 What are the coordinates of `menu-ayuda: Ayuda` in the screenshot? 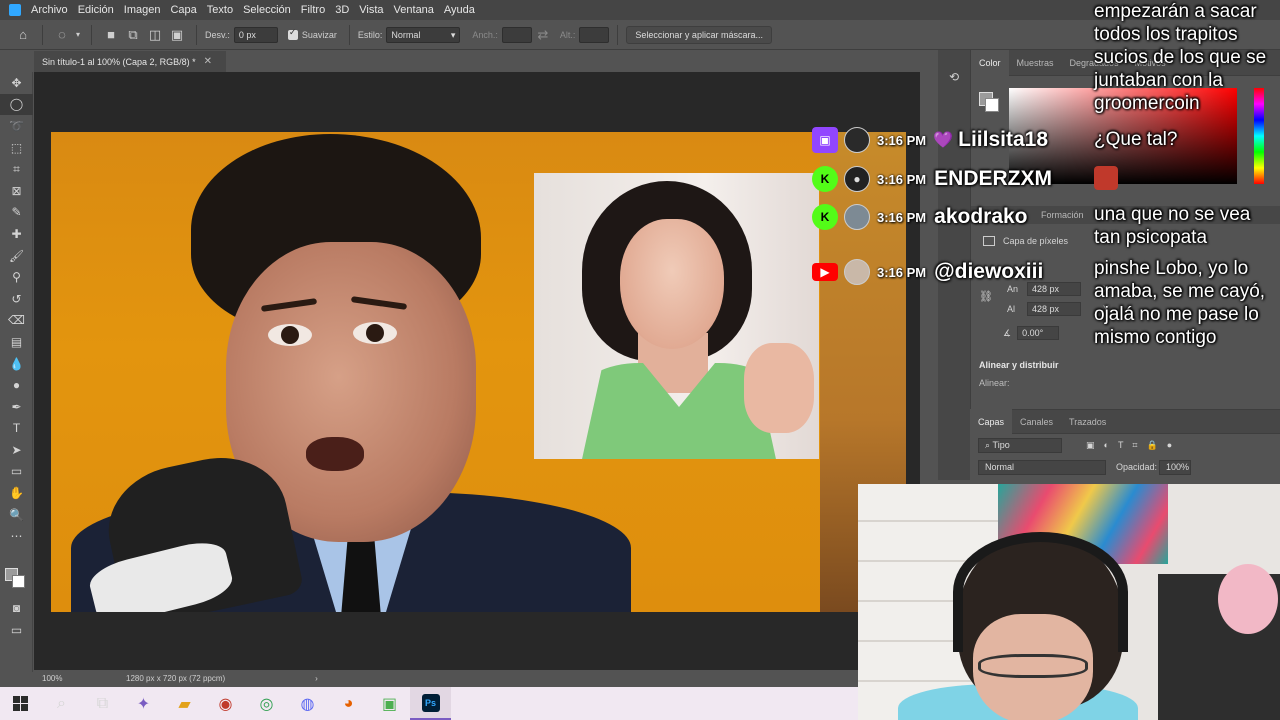 It's located at (459, 10).